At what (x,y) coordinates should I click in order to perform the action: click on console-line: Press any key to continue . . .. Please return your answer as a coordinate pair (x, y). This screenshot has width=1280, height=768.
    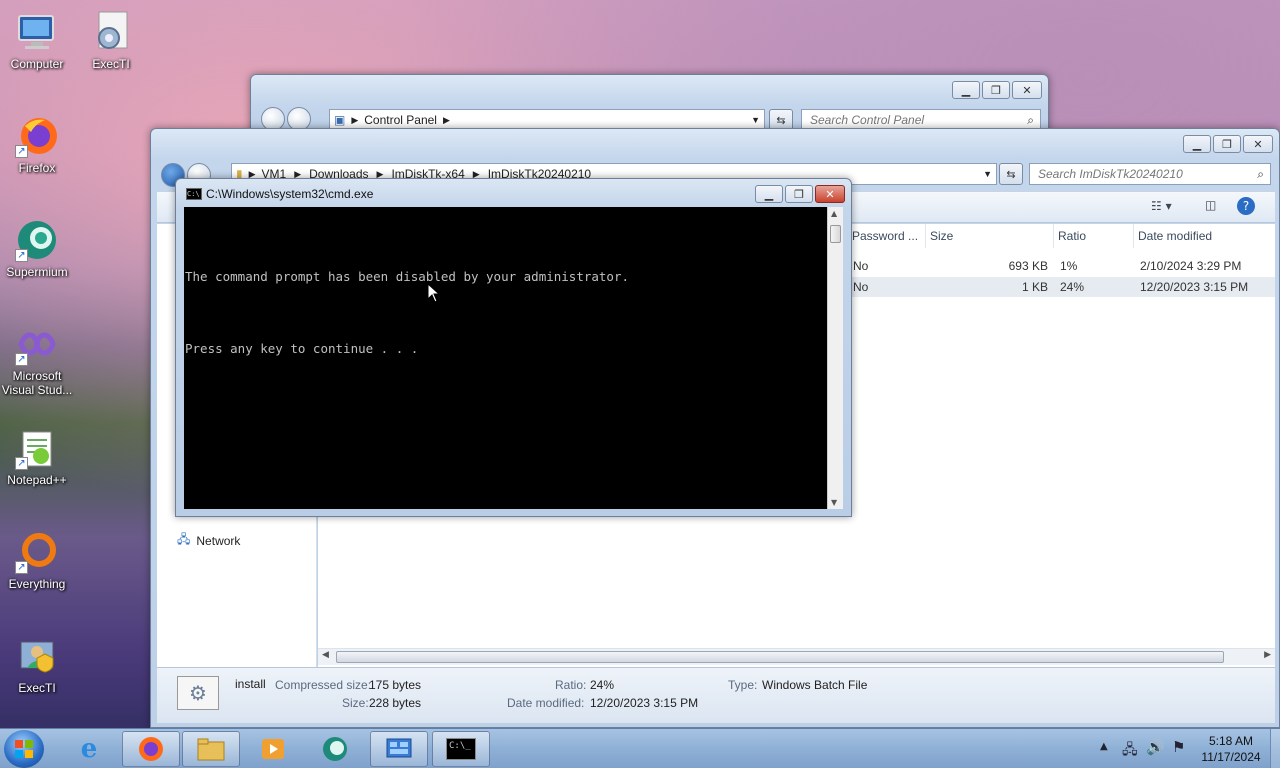
    Looking at the image, I should click on (302, 348).